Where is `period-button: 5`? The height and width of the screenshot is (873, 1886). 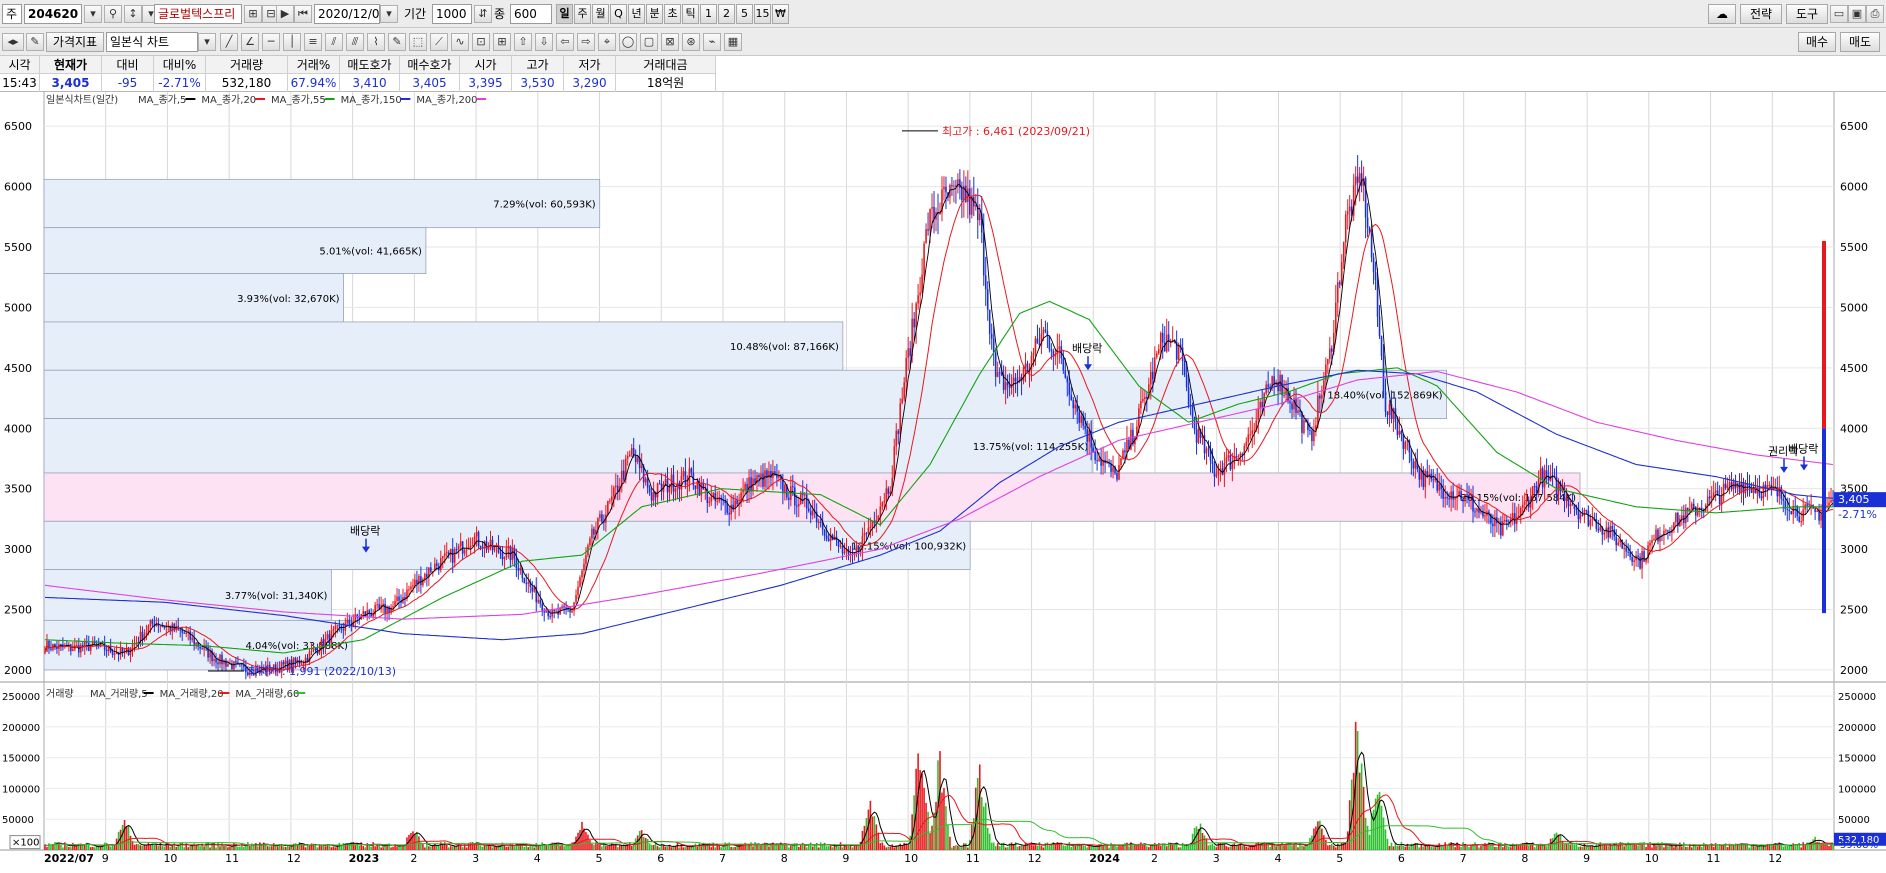
period-button: 5 is located at coordinates (744, 14).